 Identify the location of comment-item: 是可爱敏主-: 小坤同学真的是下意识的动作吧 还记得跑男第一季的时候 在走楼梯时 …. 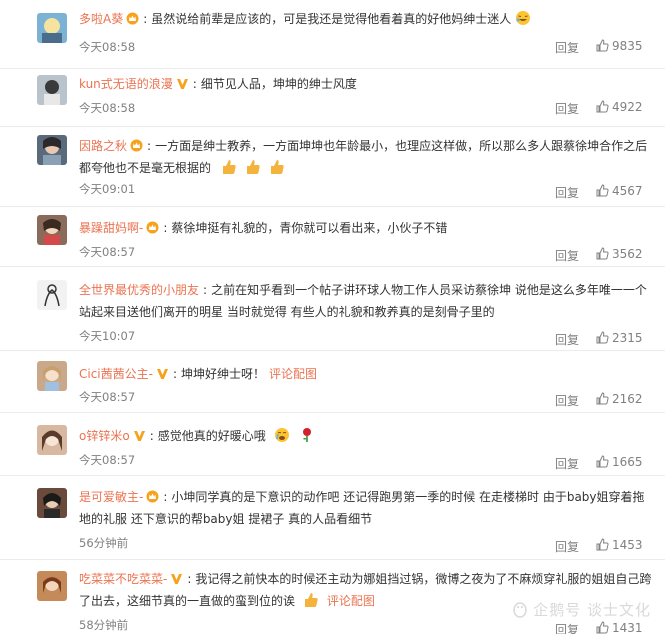
(332, 518).